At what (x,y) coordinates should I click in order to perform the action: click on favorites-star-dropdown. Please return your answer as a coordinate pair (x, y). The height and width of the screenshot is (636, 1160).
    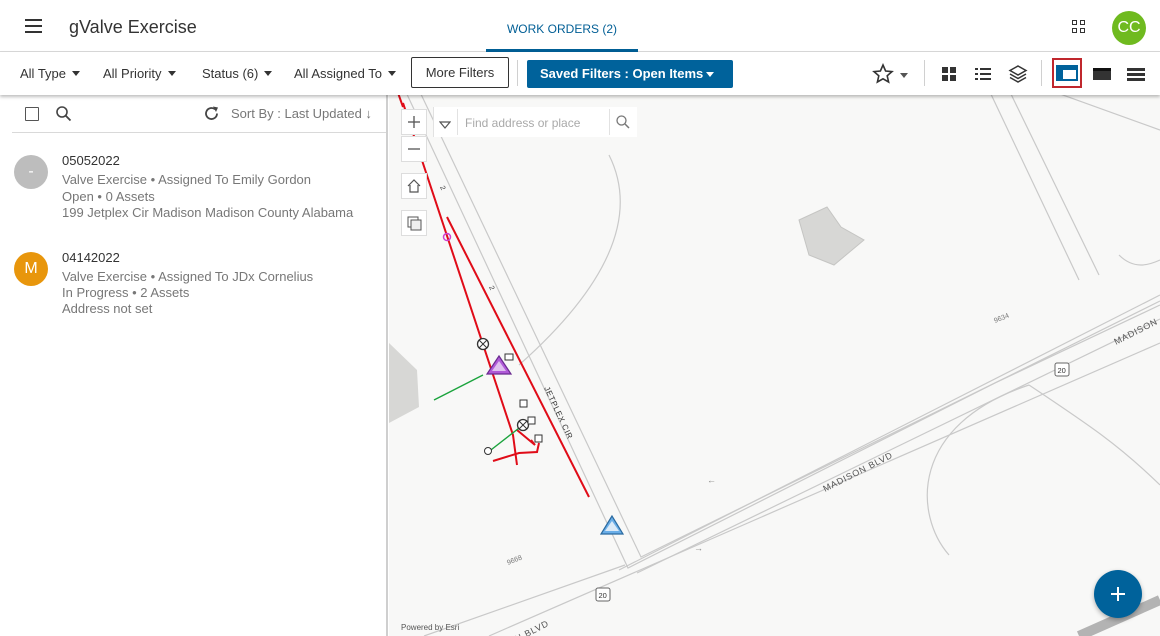
    Looking at the image, I should click on (892, 73).